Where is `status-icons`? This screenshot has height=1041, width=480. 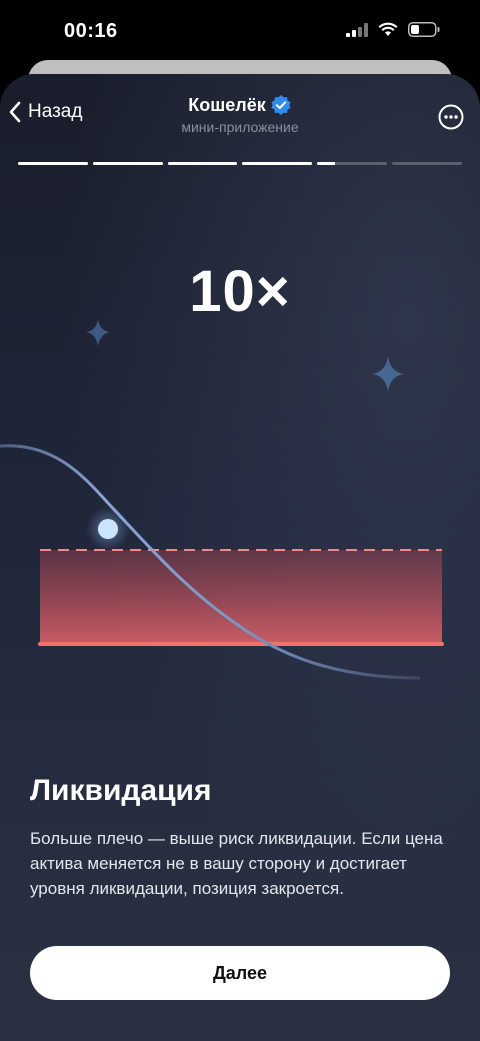 status-icons is located at coordinates (393, 29).